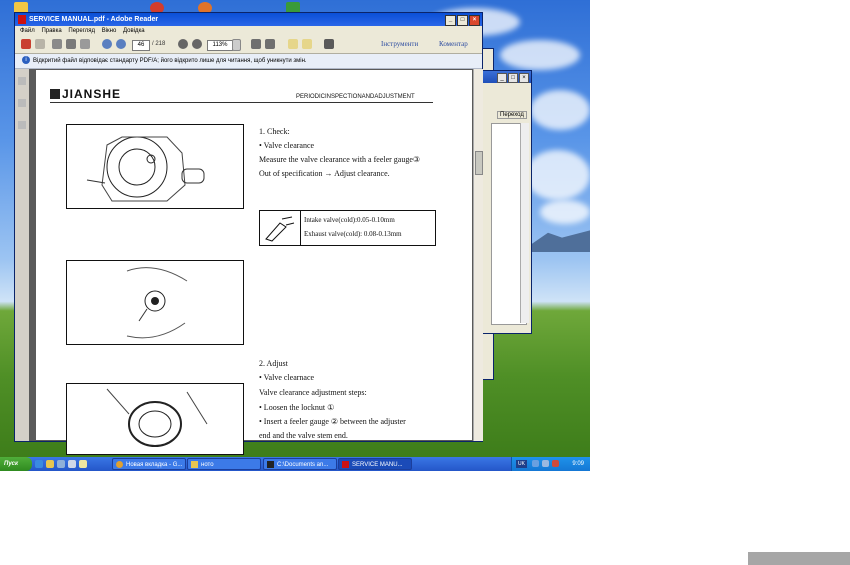  Describe the element at coordinates (220, 45) in the screenshot. I see `zoom-select: 113%` at that location.